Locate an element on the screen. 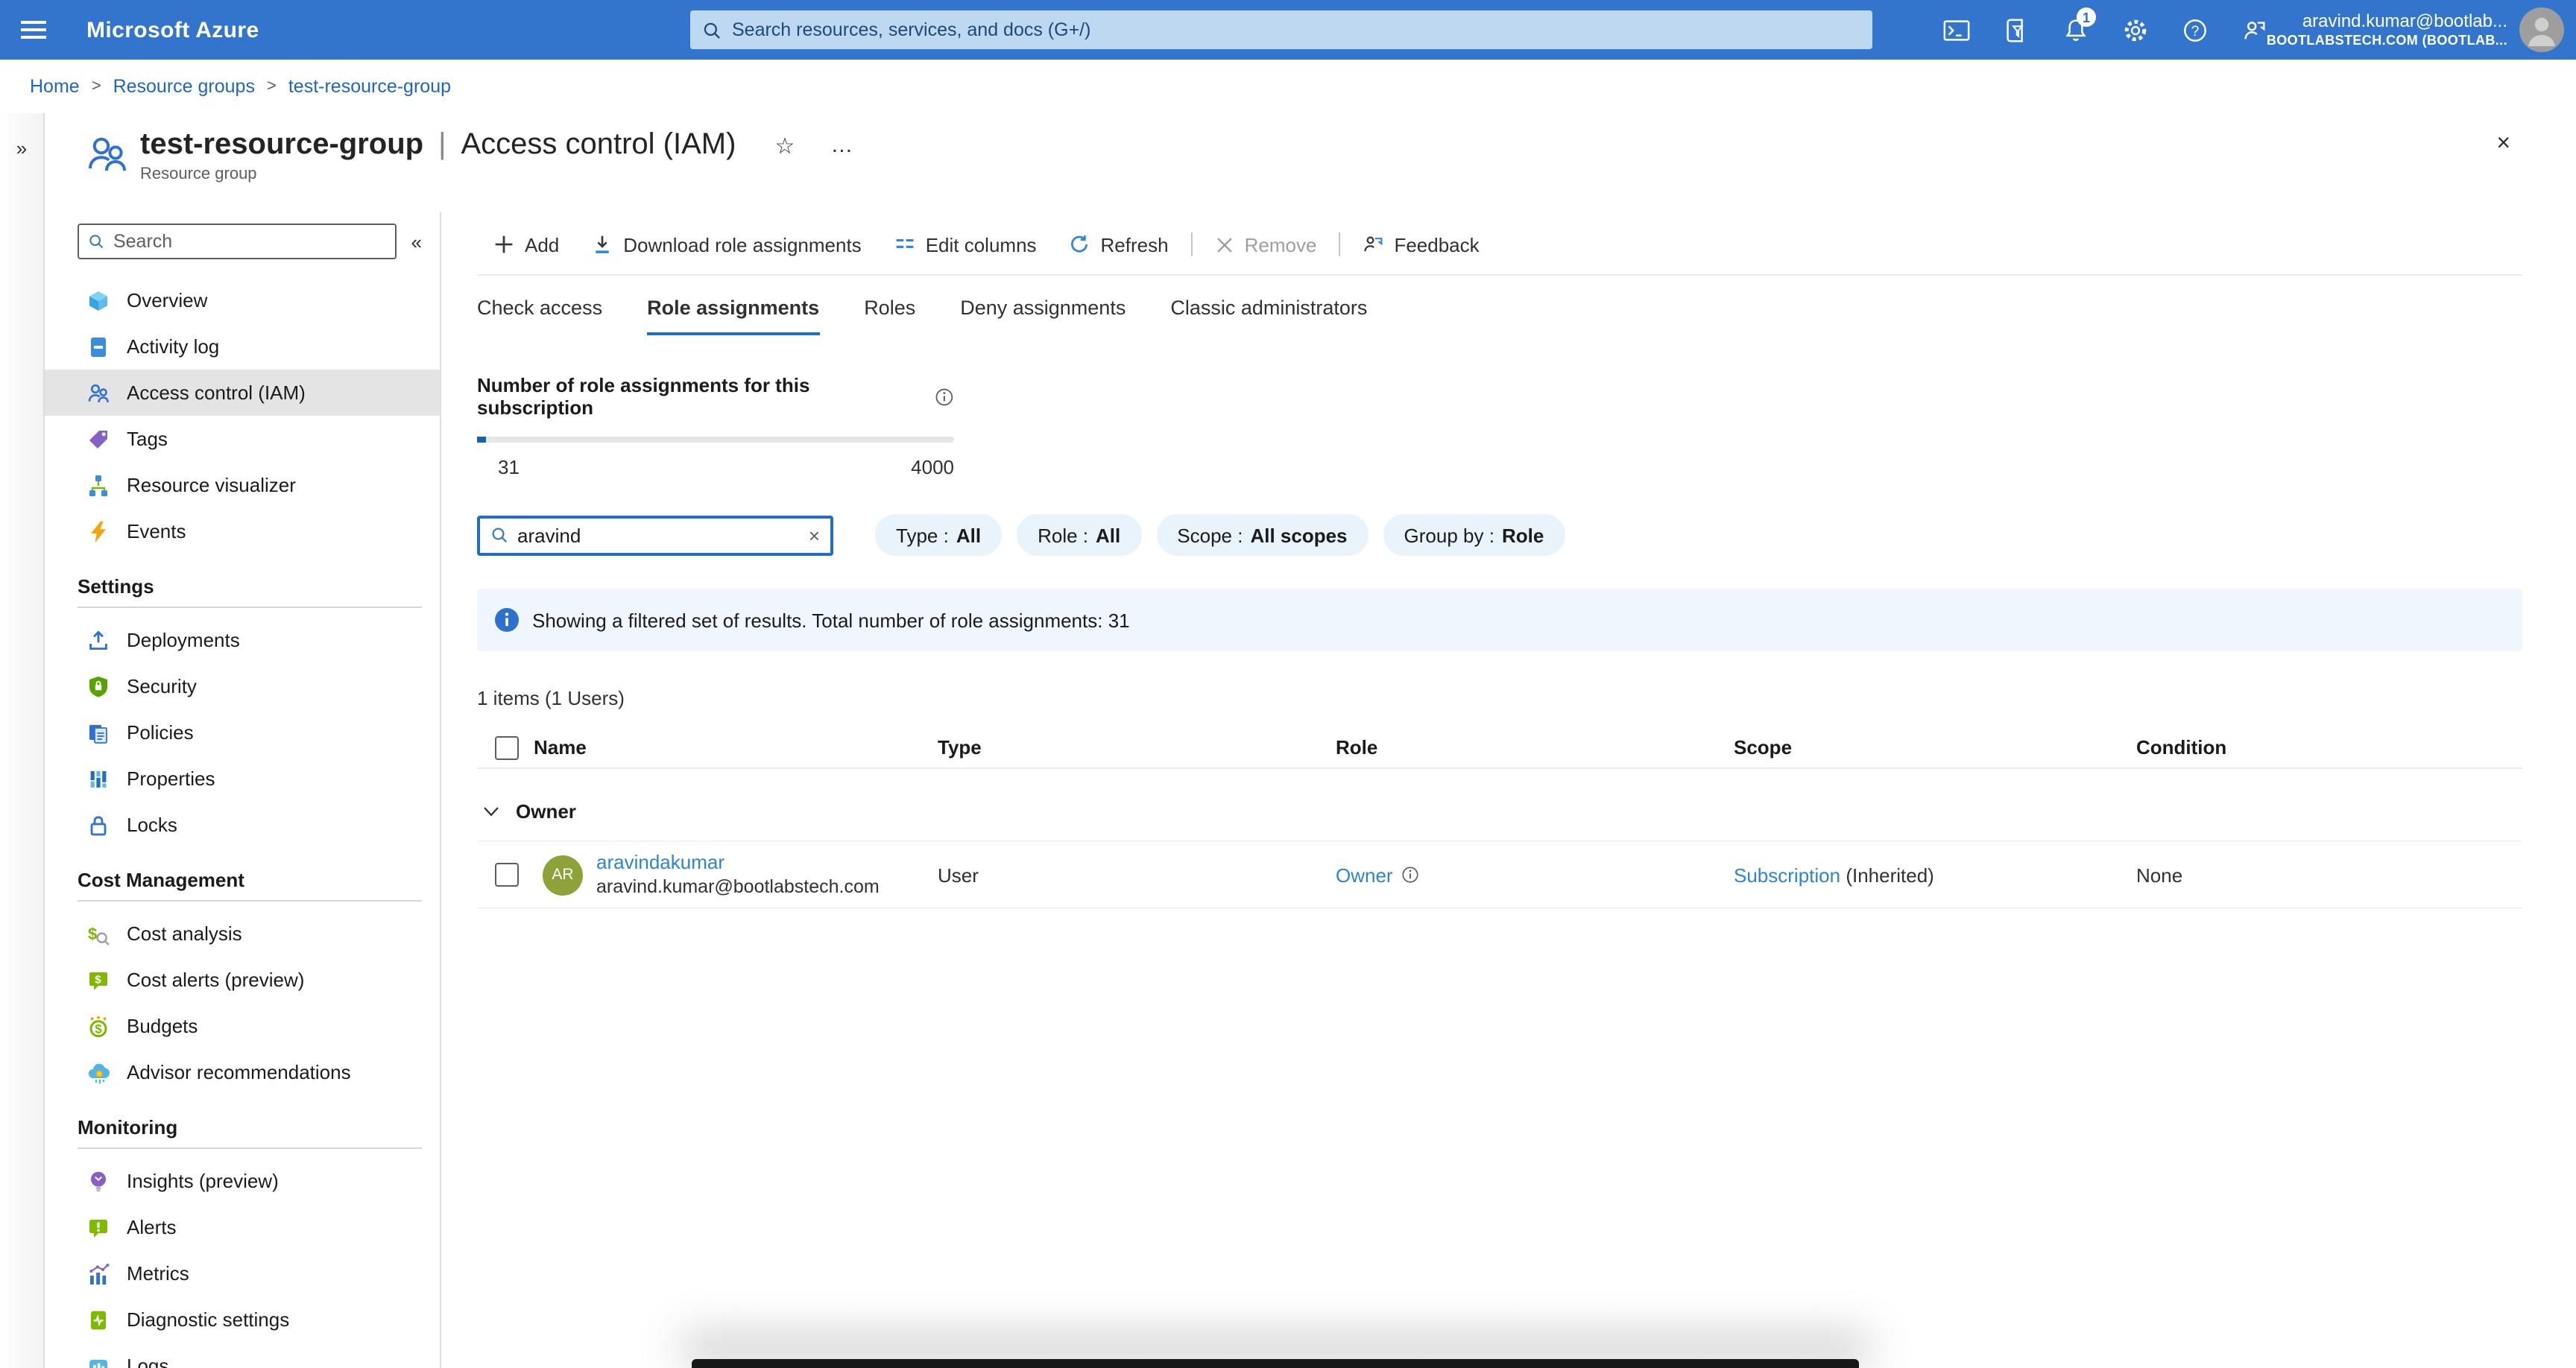 This screenshot has width=2576, height=1368. sidebar-item-resource-visualizer: Resource visualizer is located at coordinates (242, 485).